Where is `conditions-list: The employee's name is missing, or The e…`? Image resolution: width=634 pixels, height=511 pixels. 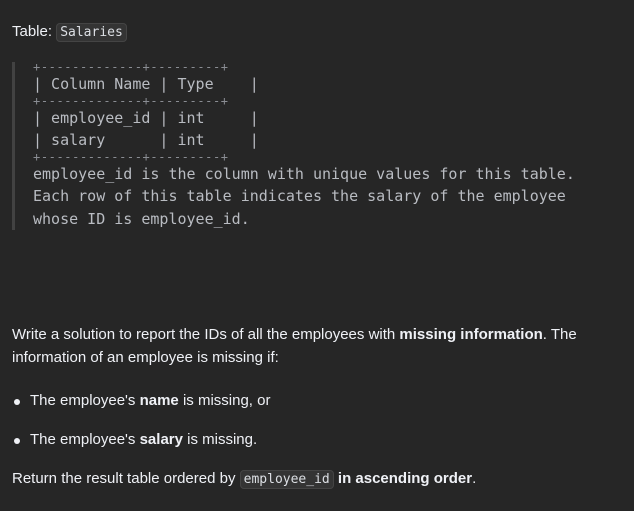
conditions-list: The employee's name is missing, or The e… is located at coordinates (141, 429).